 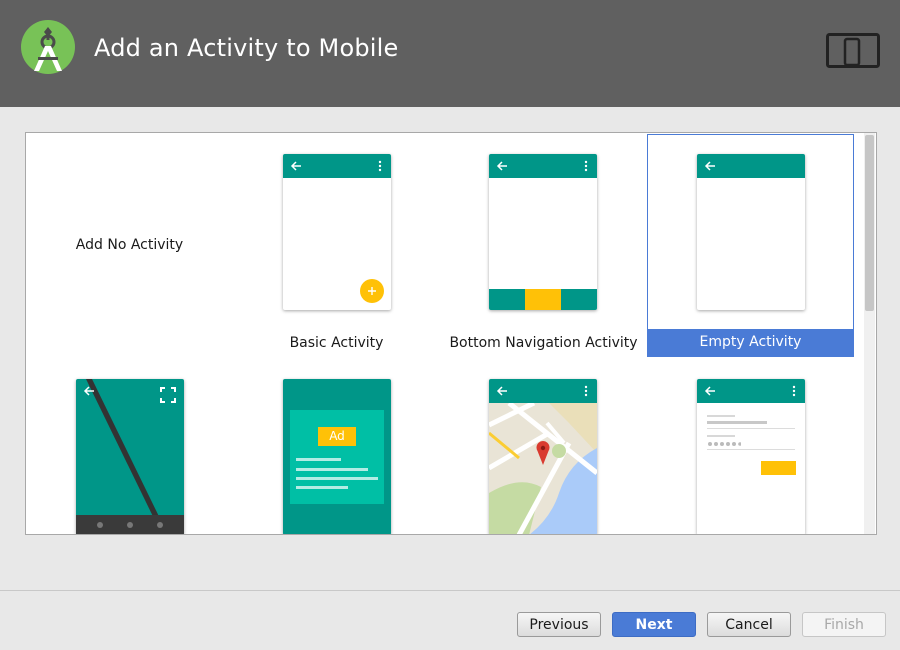 I want to click on activity-label: Empty Activity, so click(x=750, y=342).